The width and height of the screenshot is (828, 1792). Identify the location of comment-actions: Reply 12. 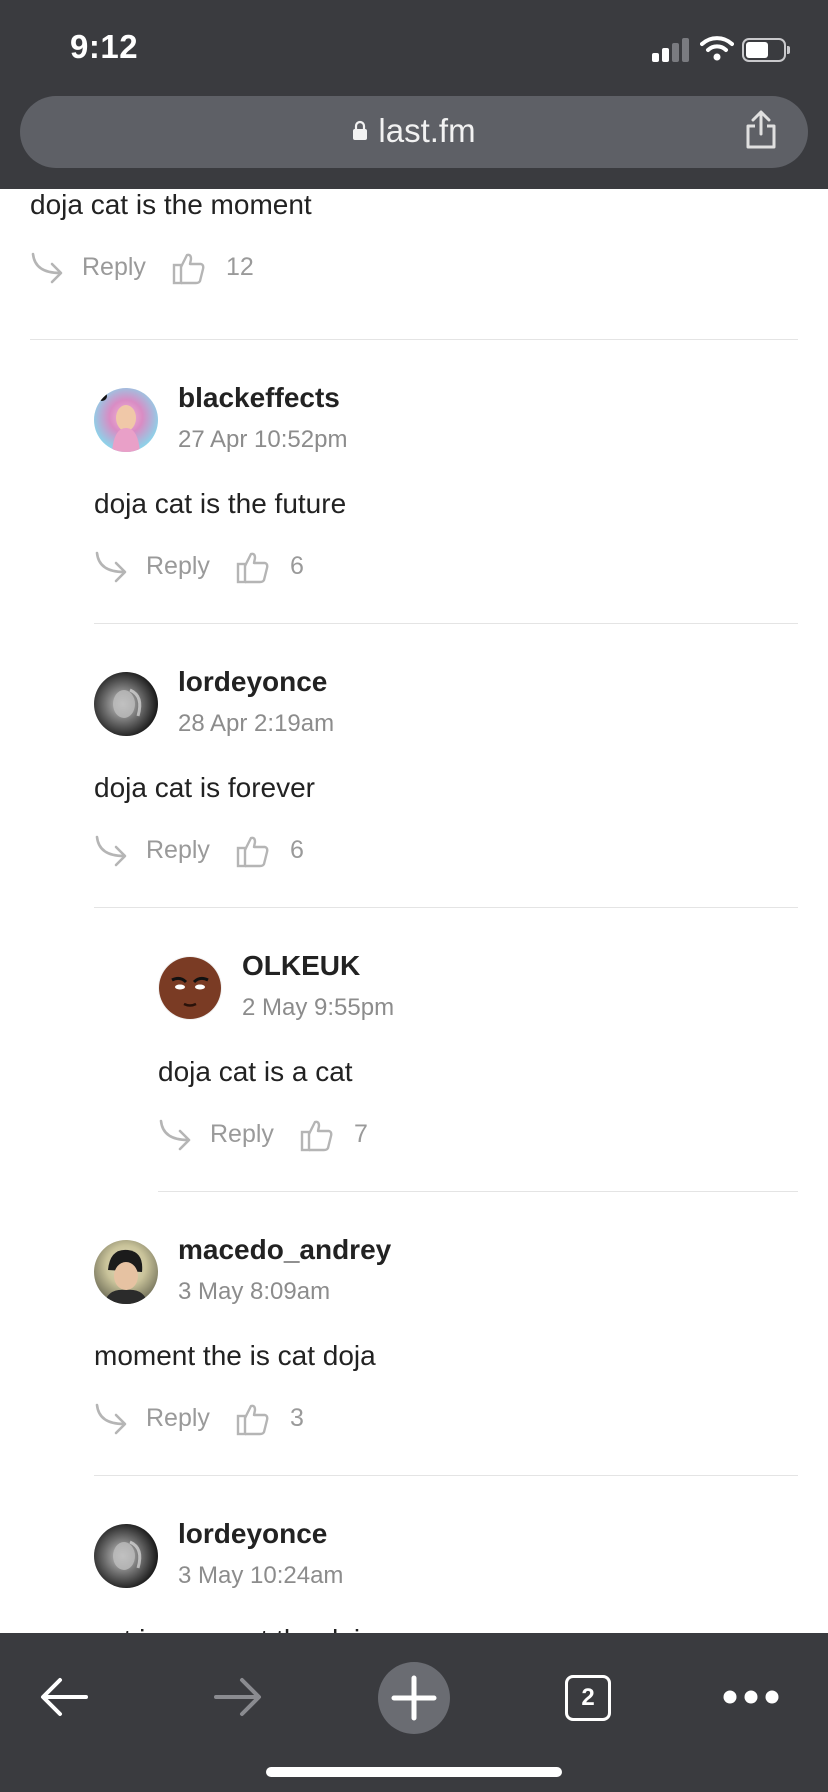
(230, 269).